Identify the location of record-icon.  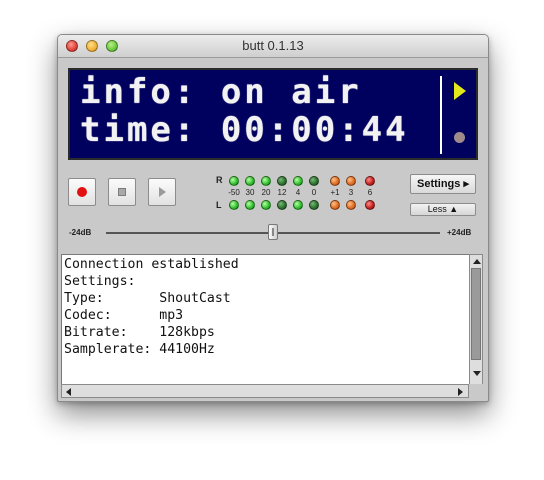
(82, 192).